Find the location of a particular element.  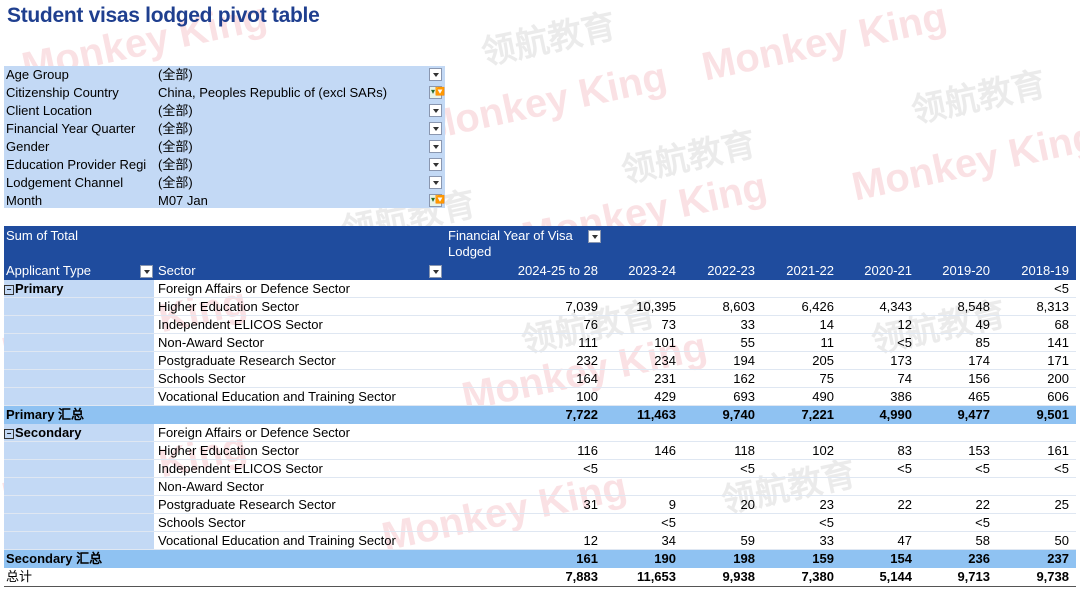

value-cell: 429 is located at coordinates (641, 396).